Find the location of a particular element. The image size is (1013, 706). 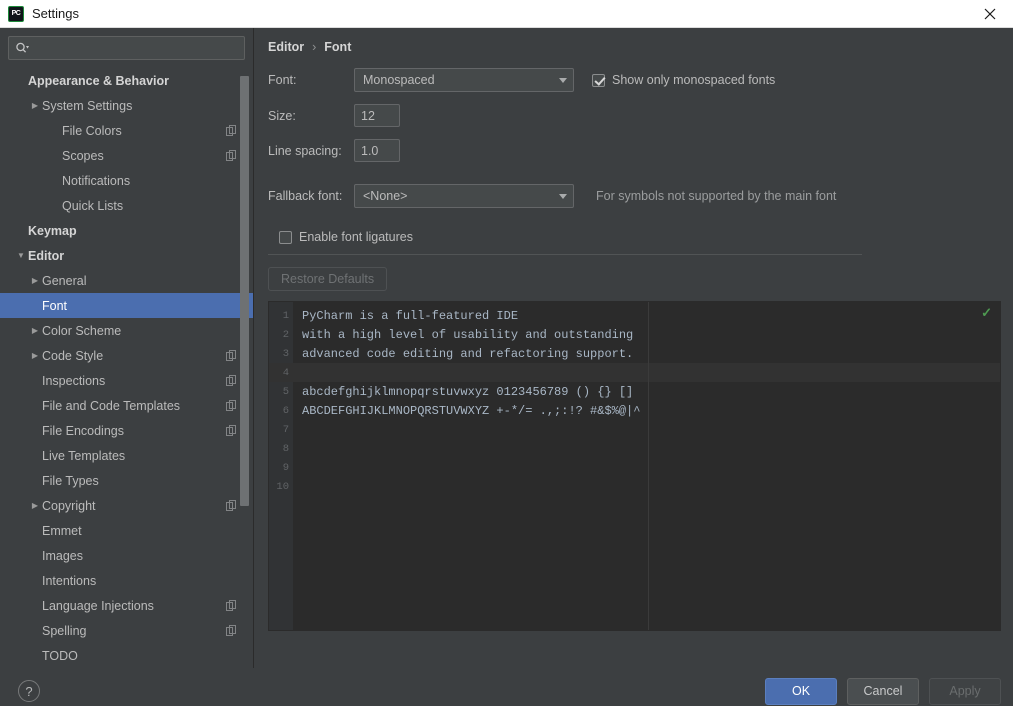

size-row: Size: is located at coordinates (634, 115).